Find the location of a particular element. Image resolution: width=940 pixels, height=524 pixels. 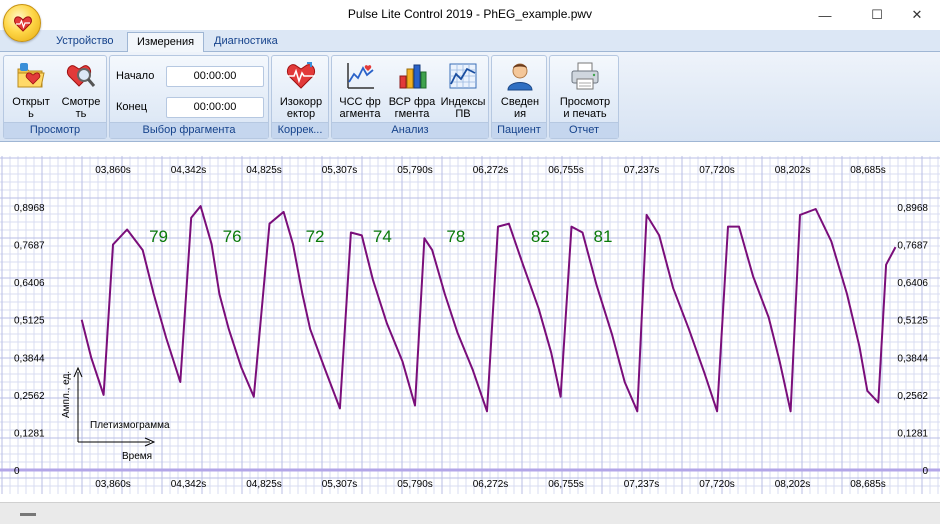

x-tick-label-top: 03,860s is located at coordinates (113, 170).